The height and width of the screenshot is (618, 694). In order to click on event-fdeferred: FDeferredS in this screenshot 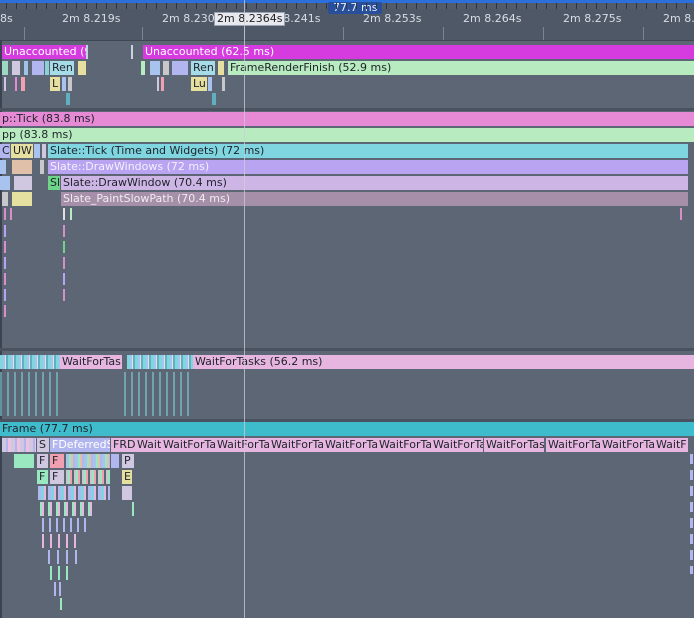, I will do `click(80, 445)`.